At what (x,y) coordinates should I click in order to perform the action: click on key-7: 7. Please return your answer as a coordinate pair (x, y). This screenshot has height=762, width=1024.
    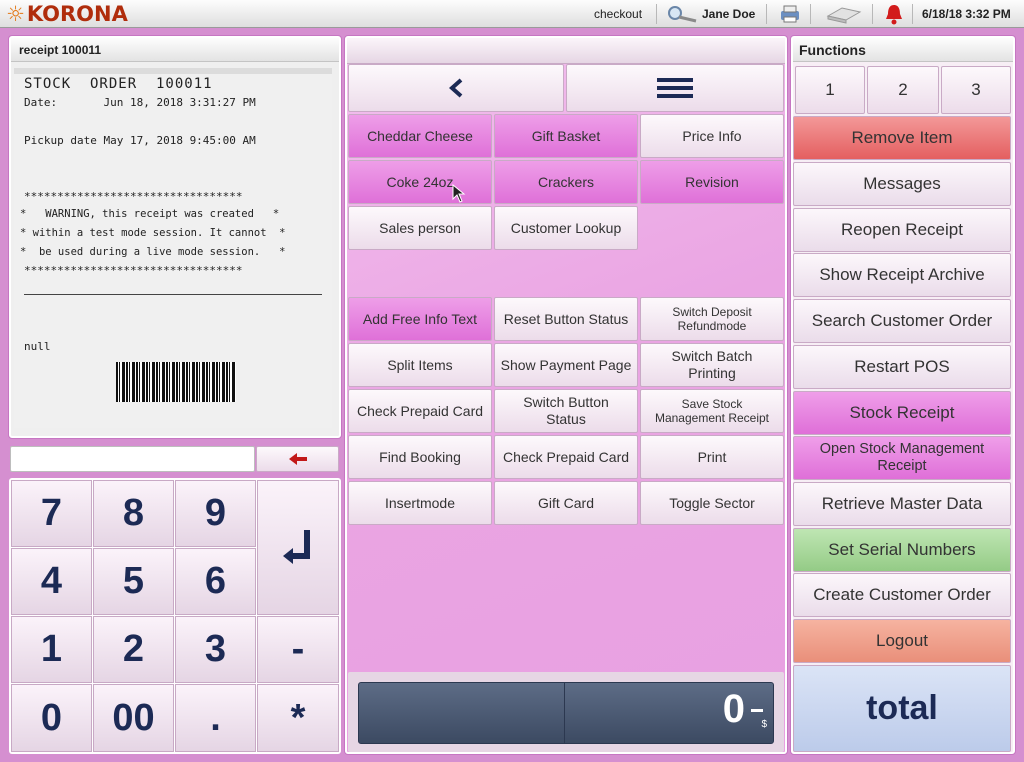
    Looking at the image, I should click on (51, 513).